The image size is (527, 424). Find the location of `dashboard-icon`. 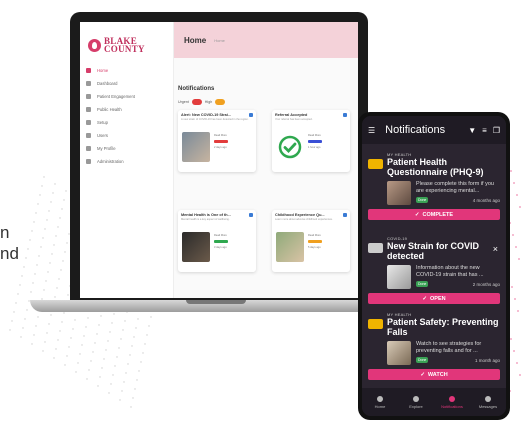

dashboard-icon is located at coordinates (88, 83).